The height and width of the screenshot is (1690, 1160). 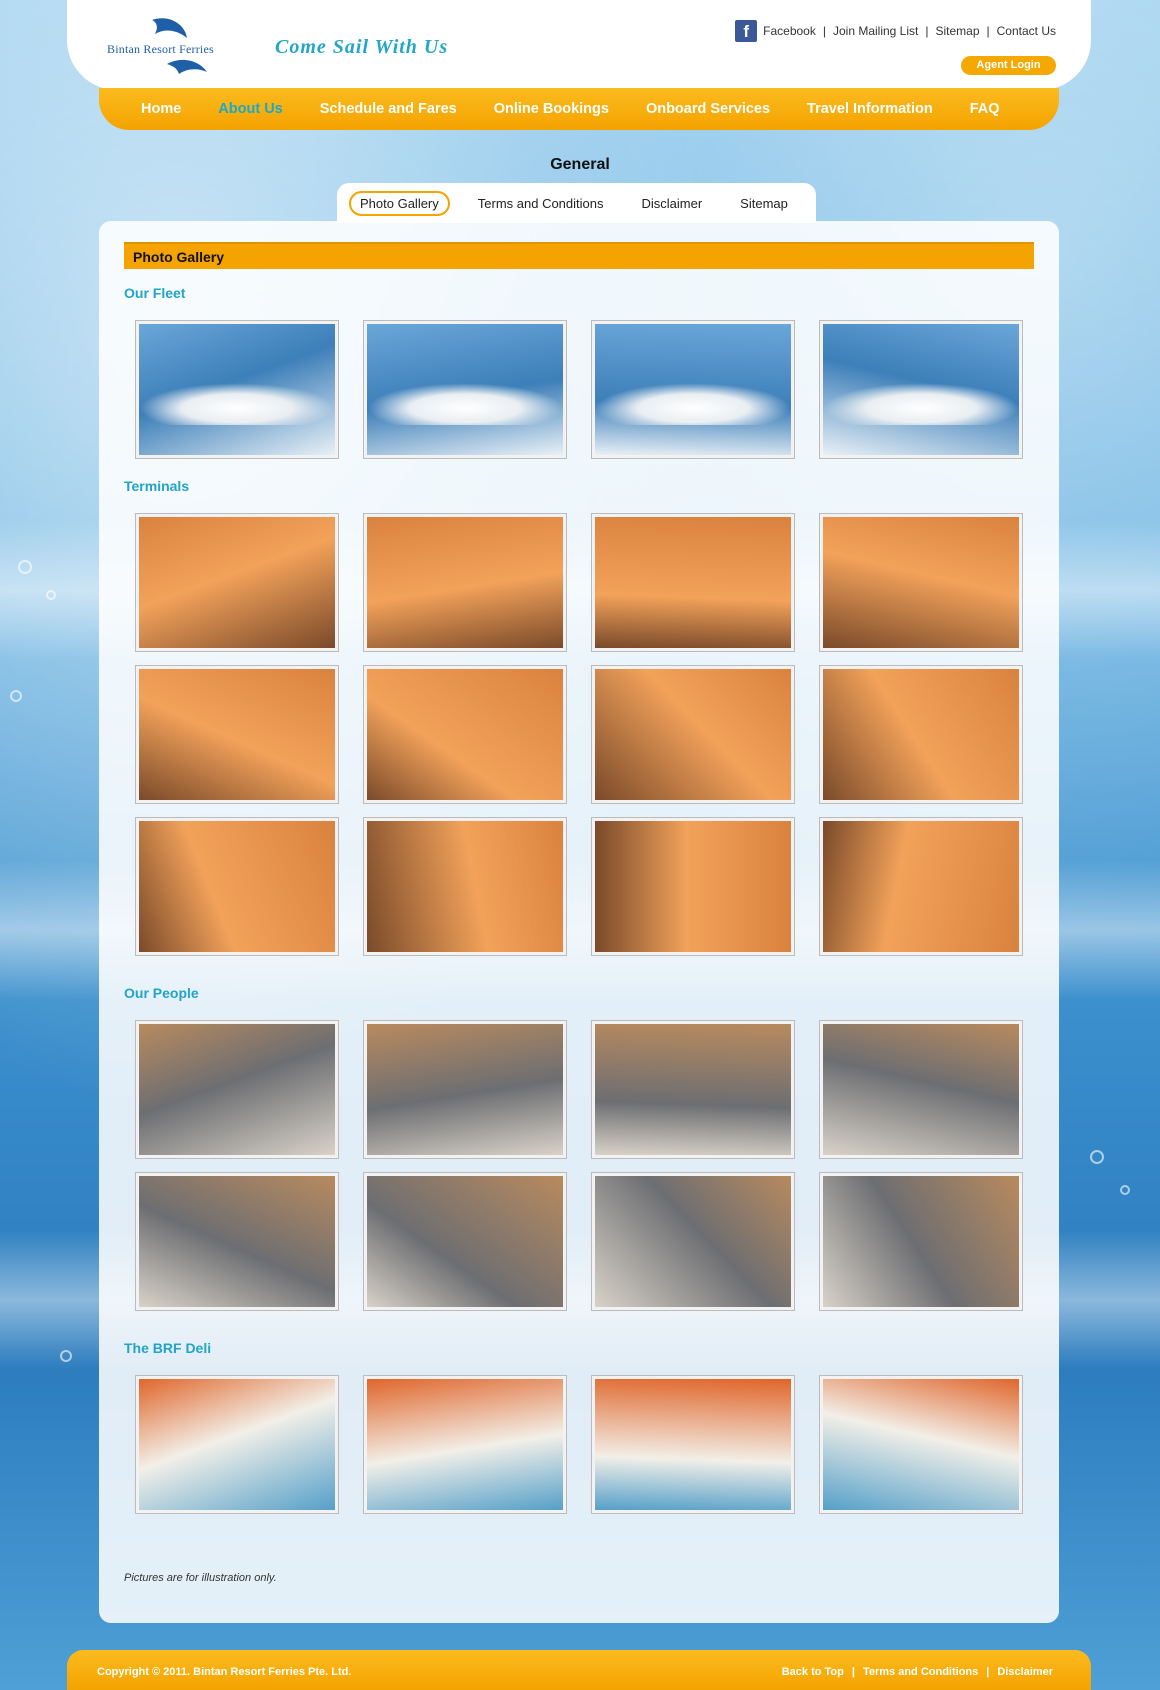 I want to click on nav-about-us: About Us, so click(x=250, y=109).